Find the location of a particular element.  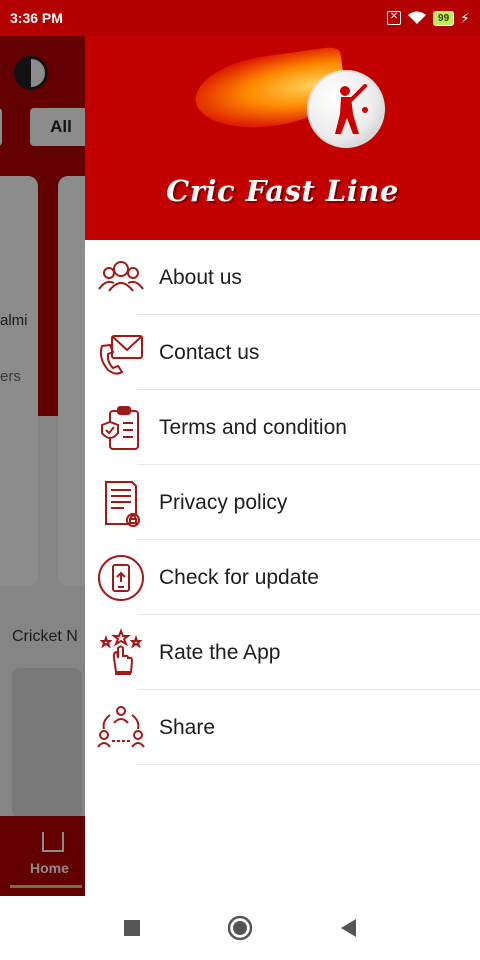

terms-icon is located at coordinates (121, 428).